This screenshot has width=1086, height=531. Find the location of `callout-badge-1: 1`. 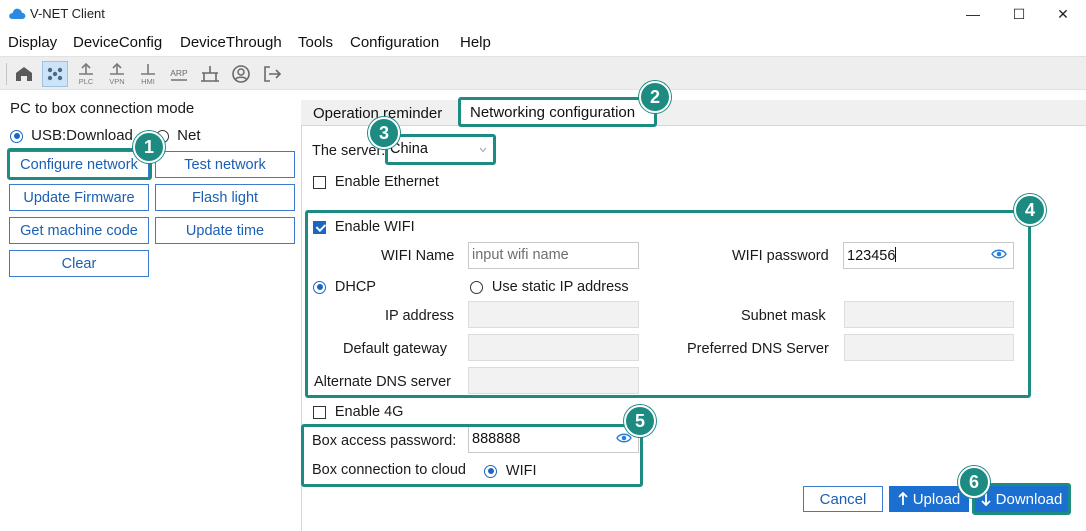

callout-badge-1: 1 is located at coordinates (149, 147).